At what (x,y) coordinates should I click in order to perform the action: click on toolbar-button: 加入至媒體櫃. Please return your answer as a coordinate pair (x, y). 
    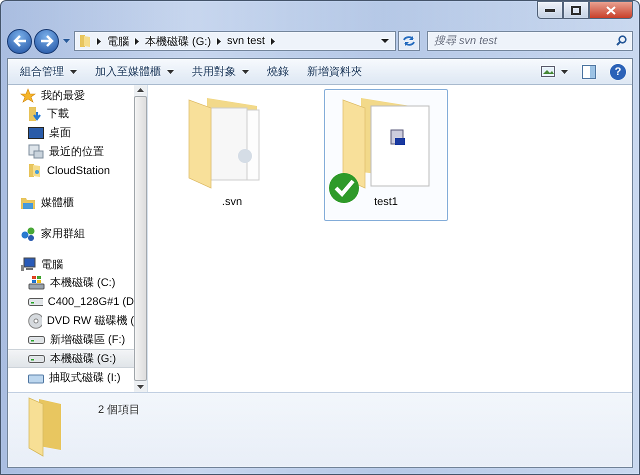
    Looking at the image, I should click on (134, 71).